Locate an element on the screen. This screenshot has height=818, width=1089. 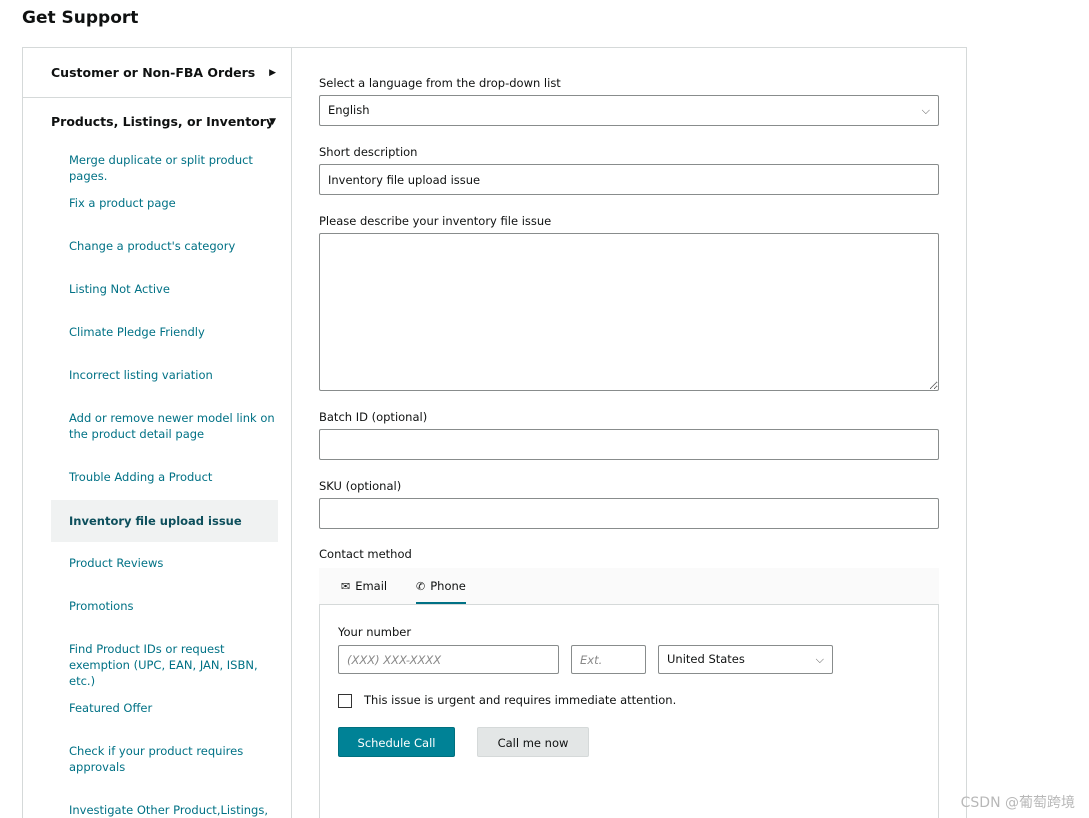
country-value: United States is located at coordinates (706, 659).